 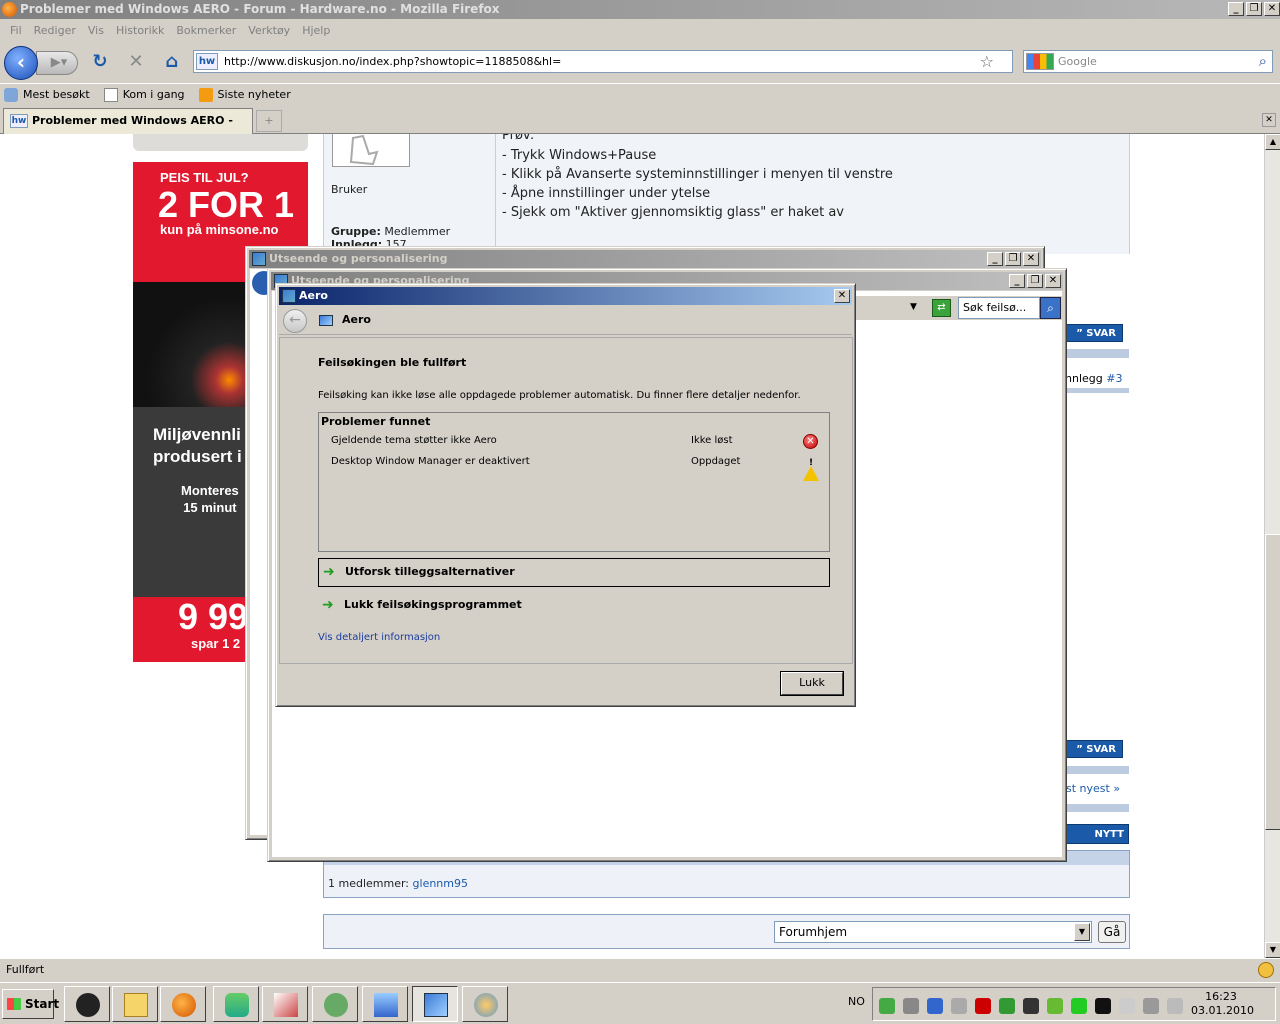 What do you see at coordinates (371, 150) in the screenshot?
I see `avatar` at bounding box center [371, 150].